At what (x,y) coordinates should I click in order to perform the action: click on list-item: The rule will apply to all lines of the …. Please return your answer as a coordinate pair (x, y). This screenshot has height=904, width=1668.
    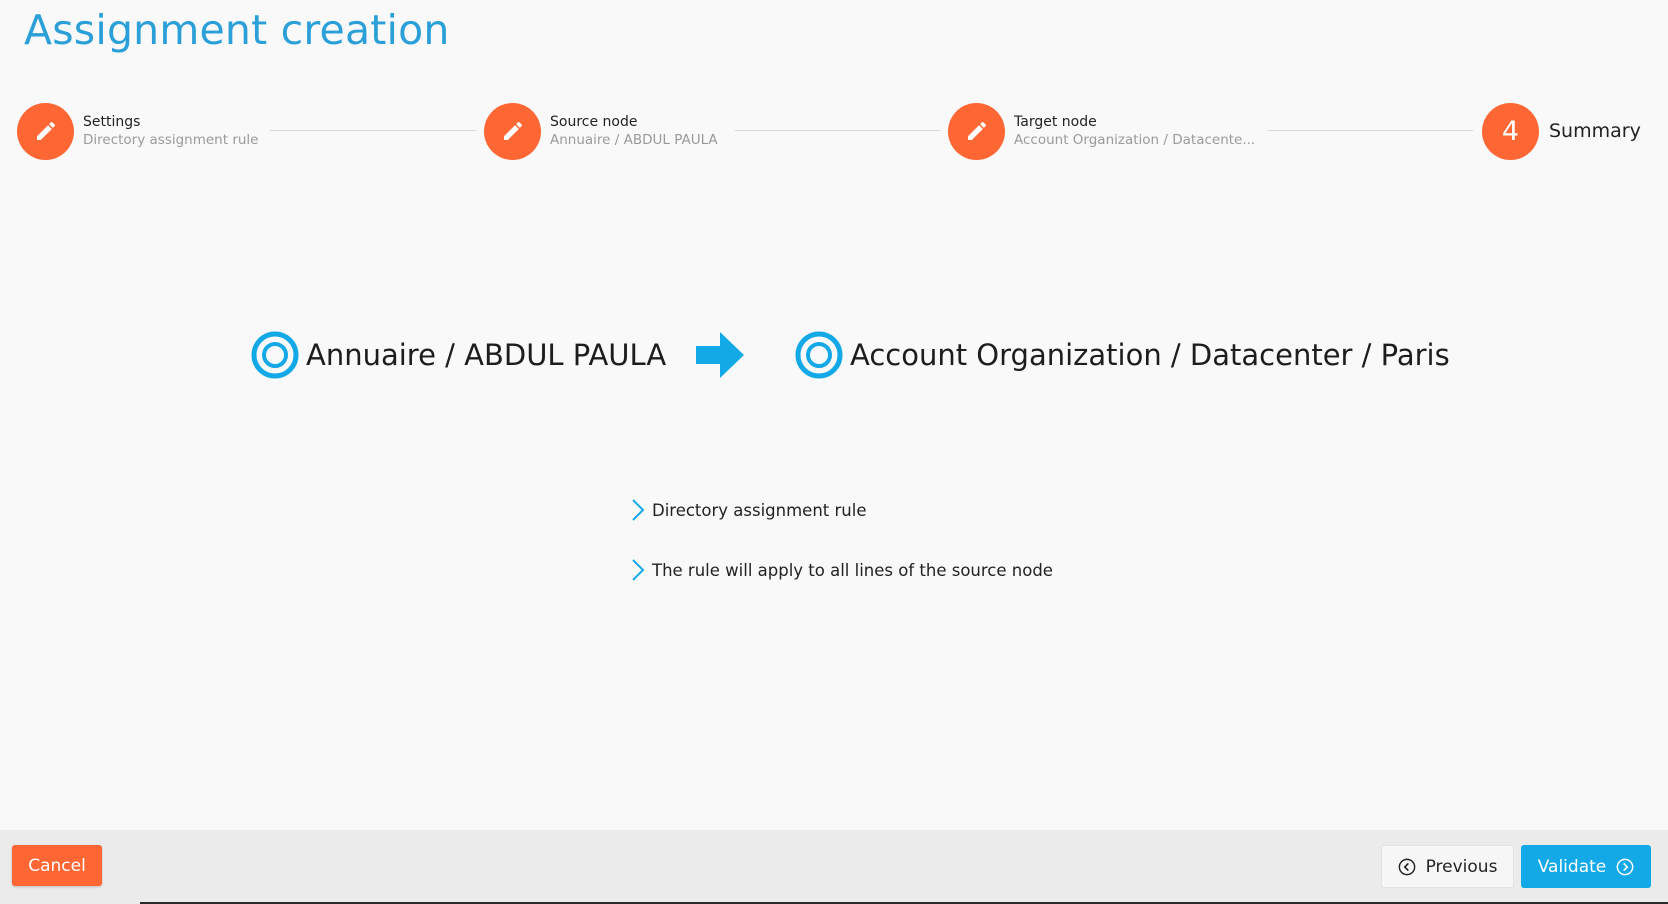
    Looking at the image, I should click on (841, 570).